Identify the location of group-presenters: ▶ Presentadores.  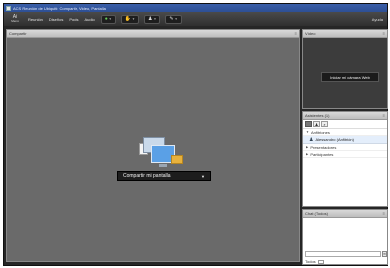
(345, 147).